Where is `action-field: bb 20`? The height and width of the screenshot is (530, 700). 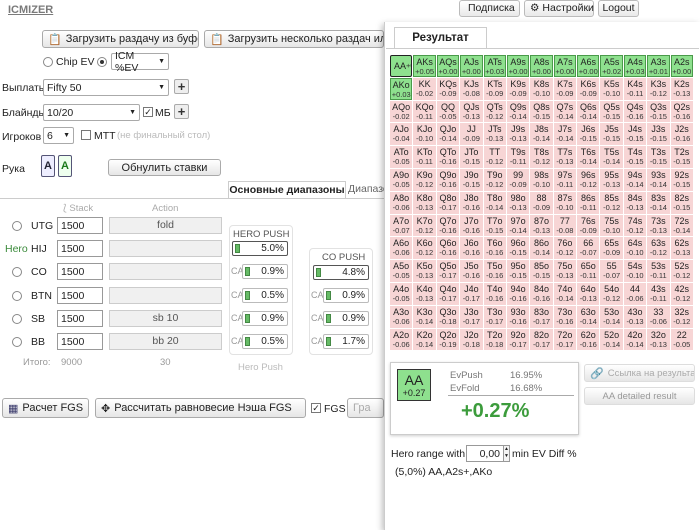
action-field: bb 20 is located at coordinates (165, 341).